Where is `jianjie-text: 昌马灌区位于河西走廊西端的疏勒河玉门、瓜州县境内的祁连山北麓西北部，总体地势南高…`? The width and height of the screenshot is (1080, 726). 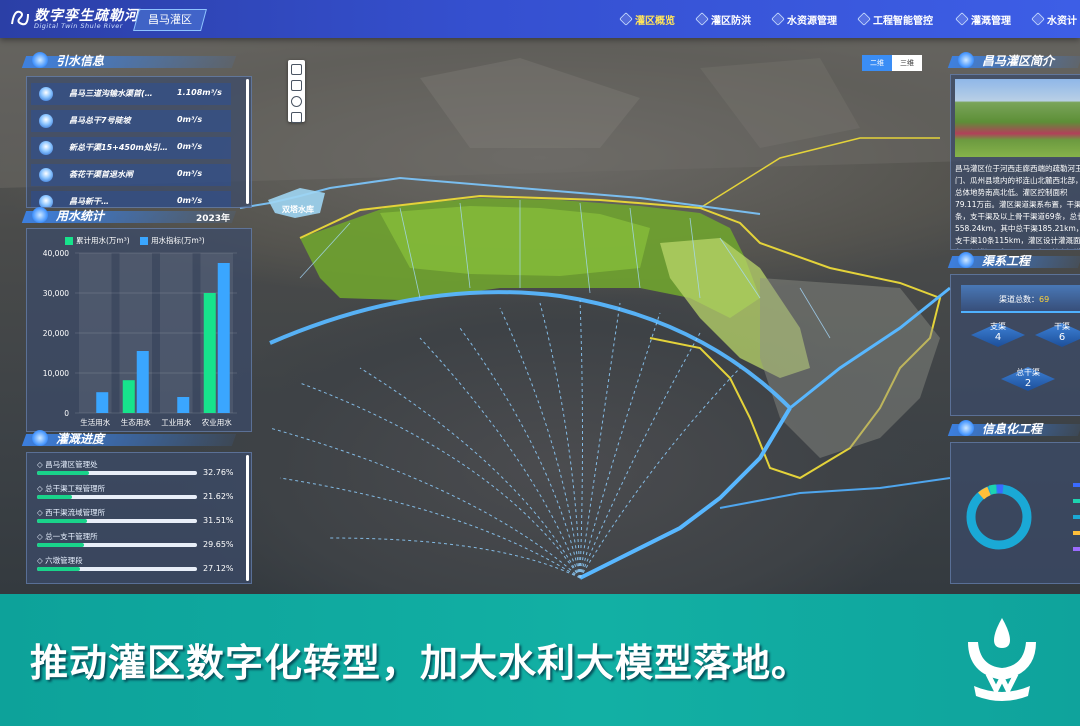
jianjie-text: 昌马灌区位于河西走廊西端的疏勒河玉门、瓜州县境内的祁连山北麓西北部，总体地势南高… is located at coordinates (1017, 206).